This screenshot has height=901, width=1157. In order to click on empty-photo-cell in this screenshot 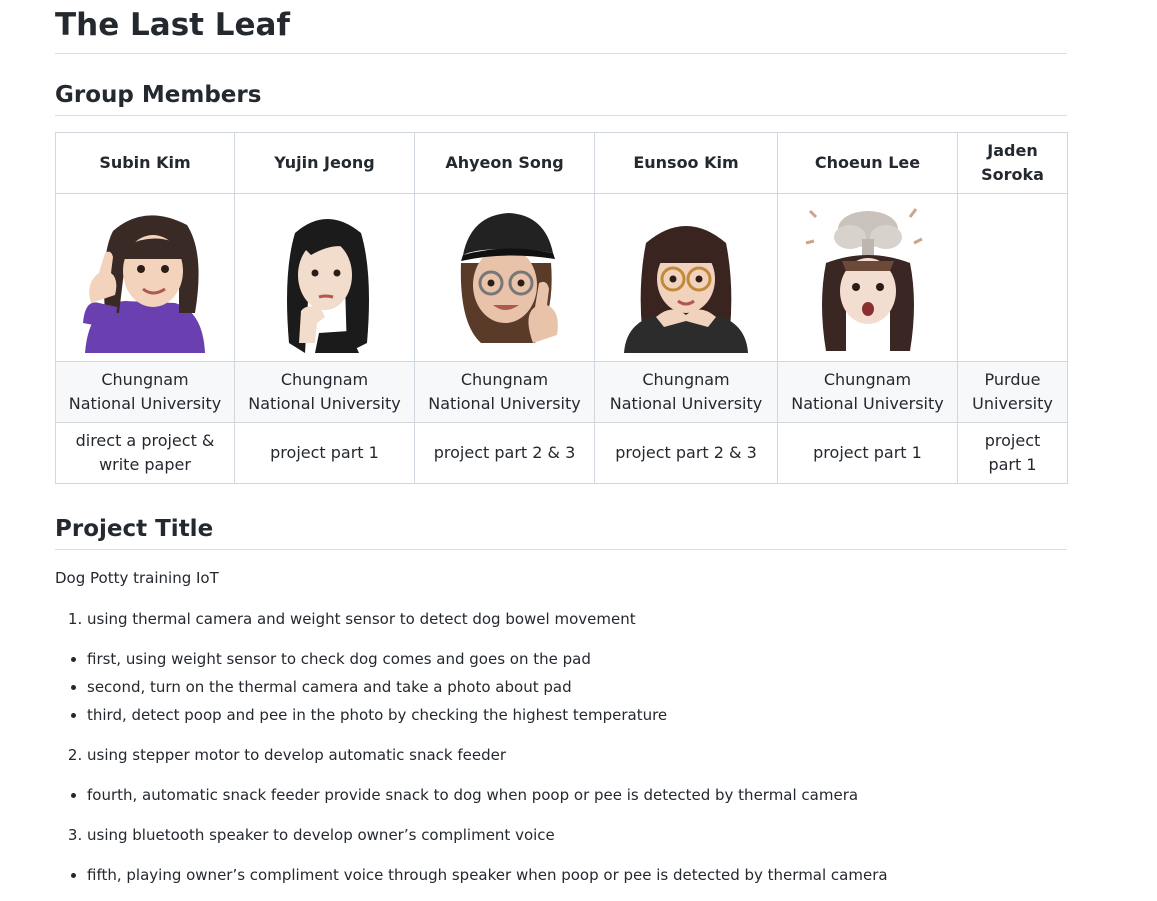, I will do `click(1012, 277)`.